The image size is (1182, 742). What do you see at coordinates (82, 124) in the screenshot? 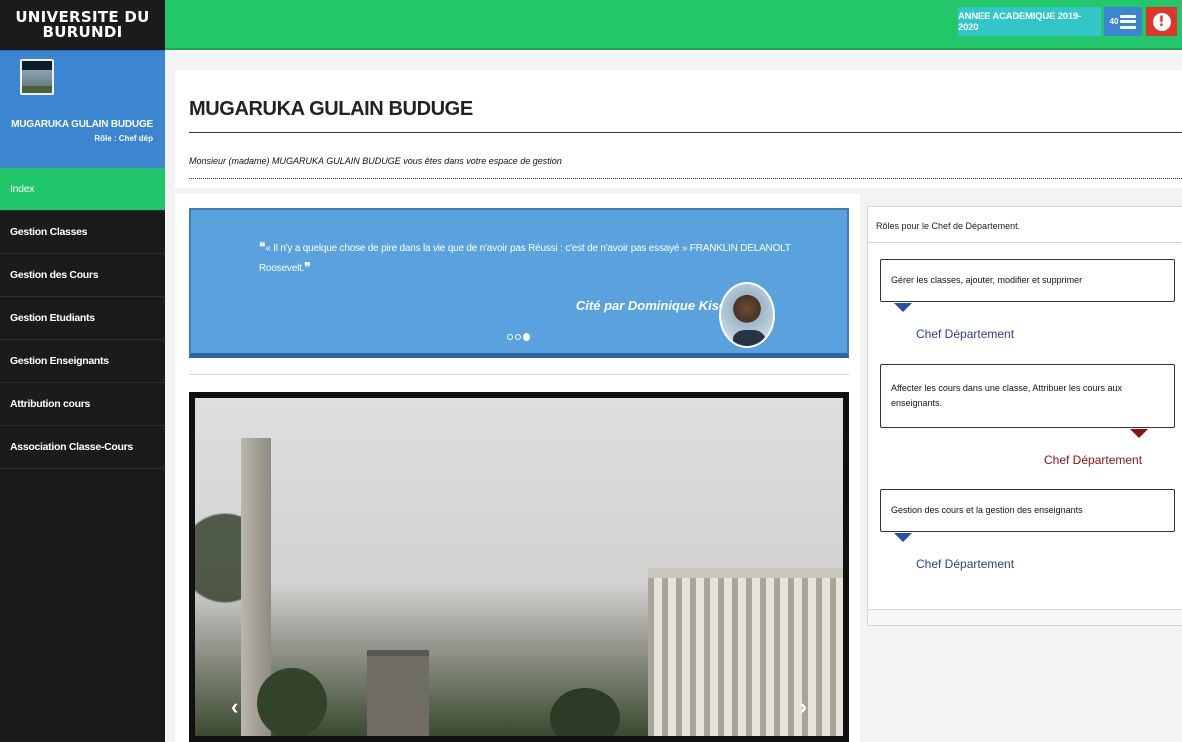
I see `profile-name: MUGARUKA GULAIN BUDUGE` at bounding box center [82, 124].